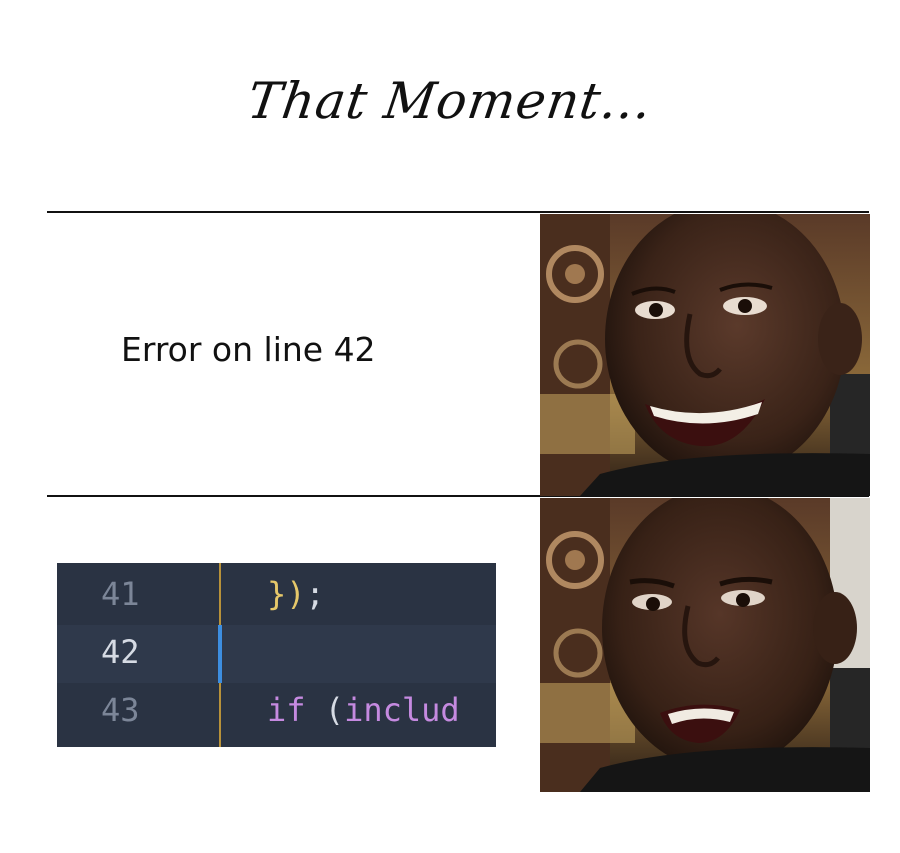  Describe the element at coordinates (286, 594) in the screenshot. I see `code-token: })` at that location.